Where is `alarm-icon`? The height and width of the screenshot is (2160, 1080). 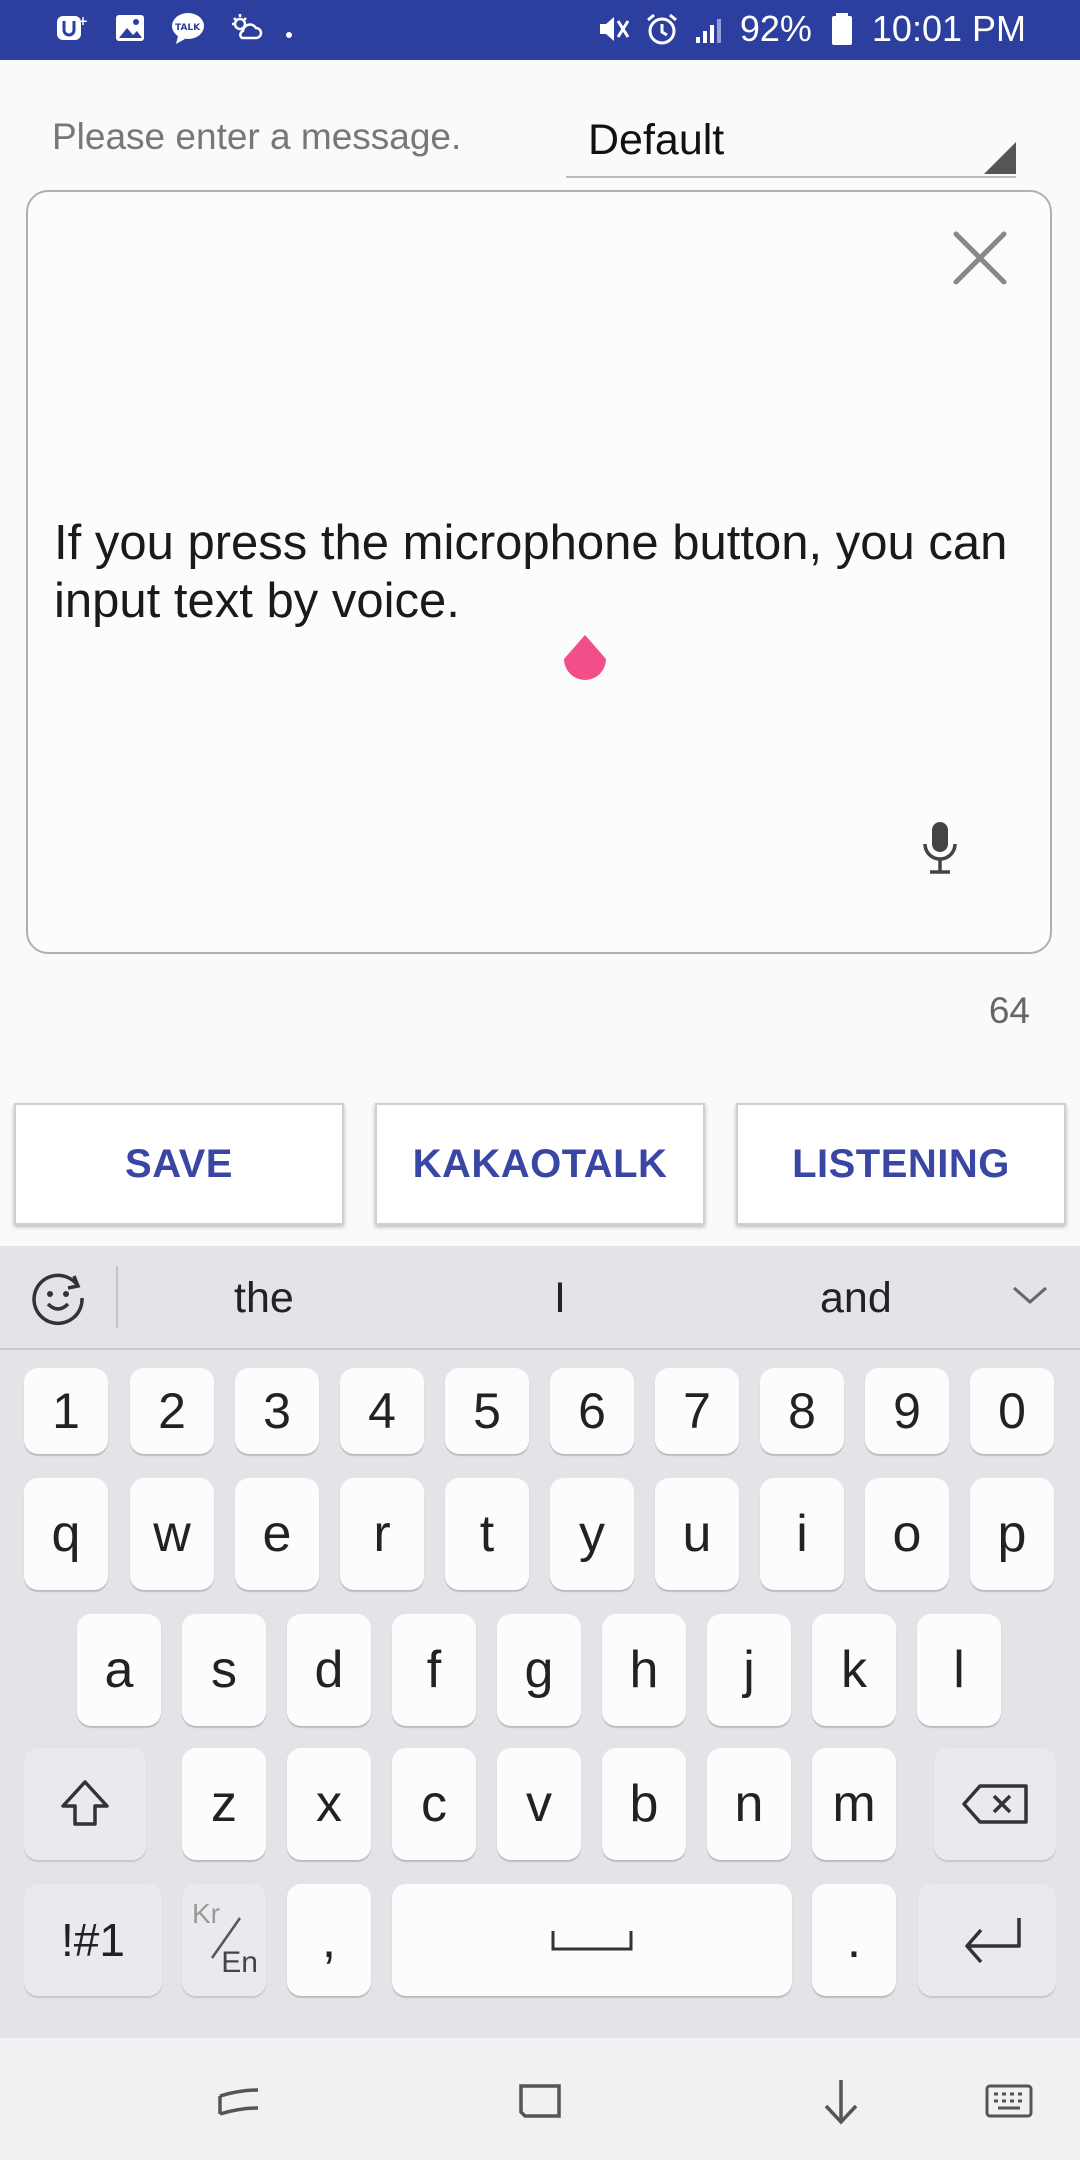
alarm-icon is located at coordinates (662, 29).